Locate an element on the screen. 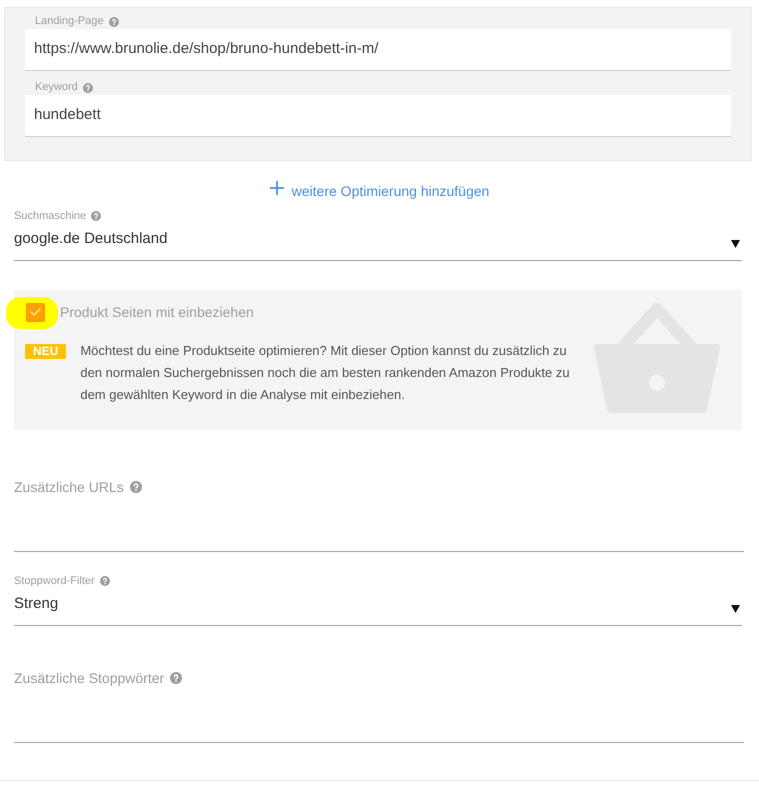  select-field: Suchmaschine google.de Deutschland is located at coordinates (378, 234).